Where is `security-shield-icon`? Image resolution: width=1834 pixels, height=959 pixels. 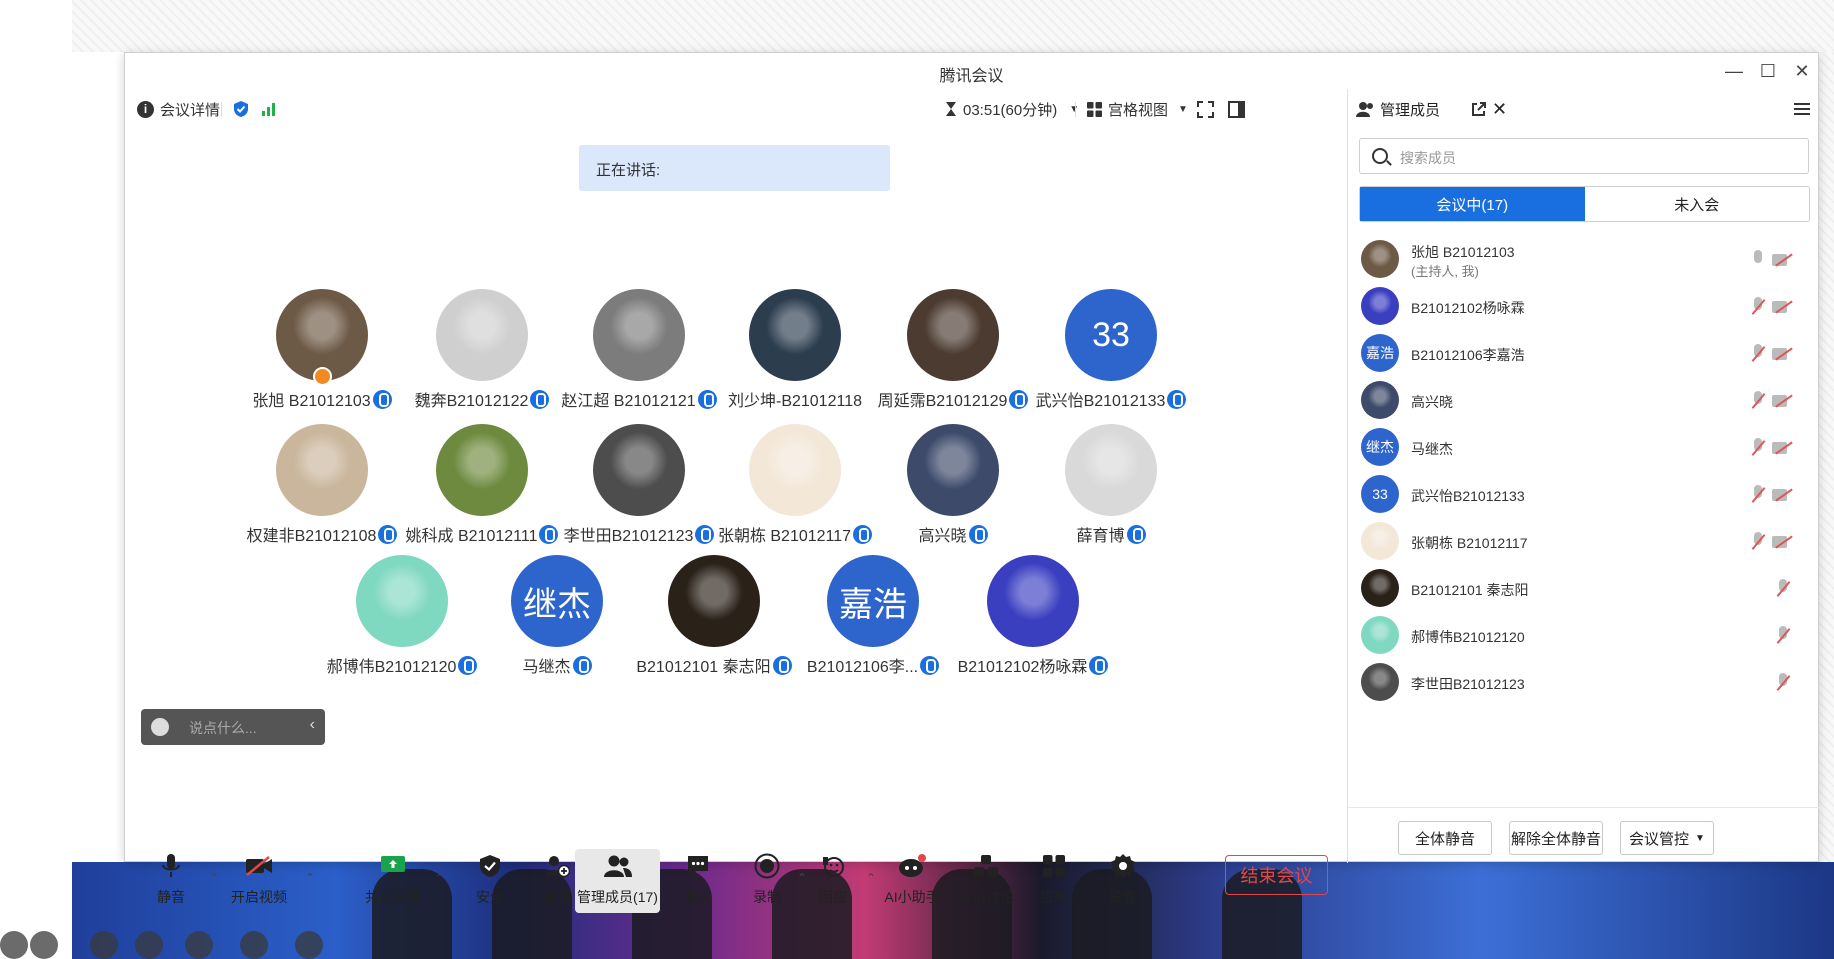 security-shield-icon is located at coordinates (241, 109).